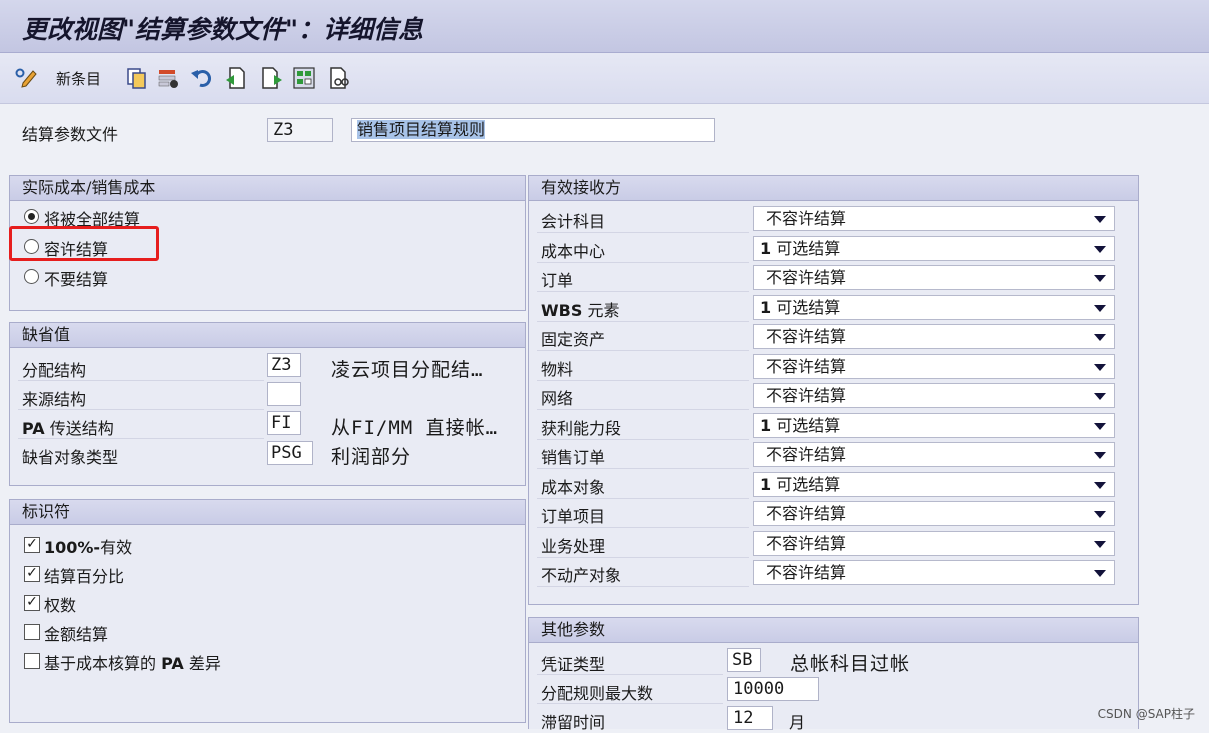  Describe the element at coordinates (573, 339) in the screenshot. I see `receiver-label: 固定资产` at that location.